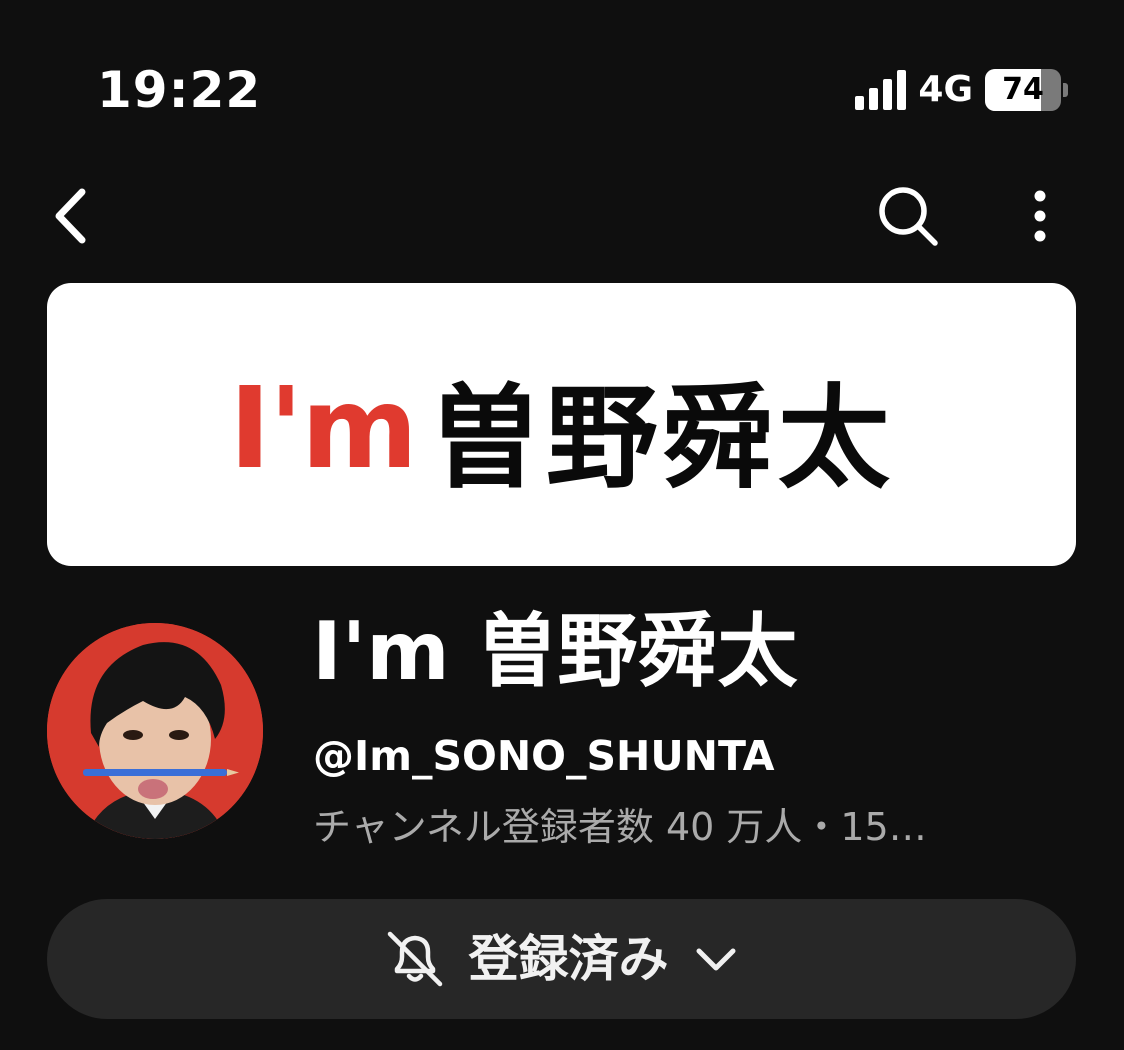 This screenshot has height=1050, width=1124. Describe the element at coordinates (945, 89) in the screenshot. I see `network-type: 4G` at that location.